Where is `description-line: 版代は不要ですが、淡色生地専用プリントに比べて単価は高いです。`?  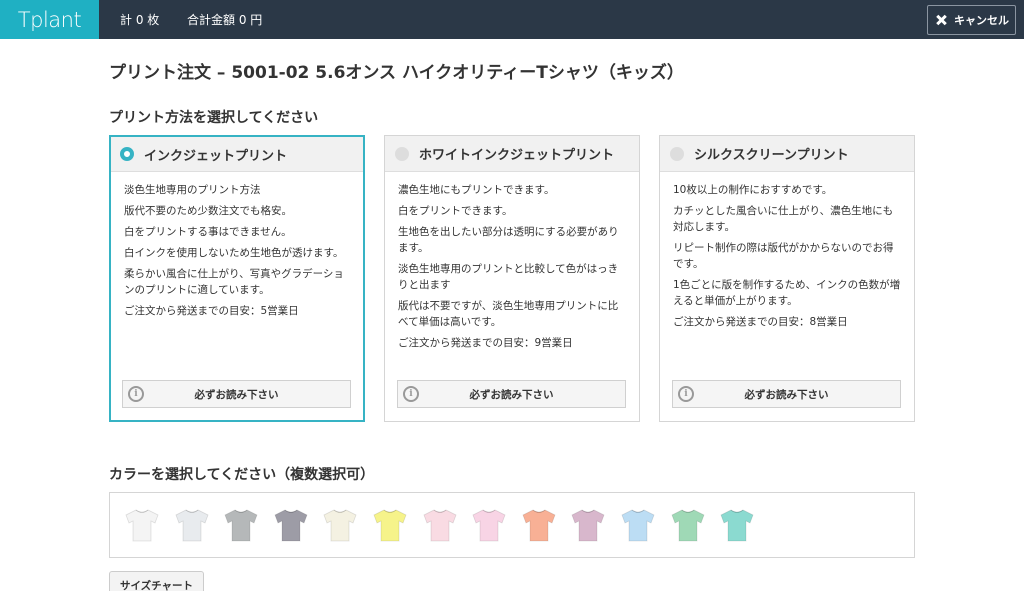 description-line: 版代は不要ですが、淡色生地専用プリントに比べて単価は高いです。 is located at coordinates (508, 314).